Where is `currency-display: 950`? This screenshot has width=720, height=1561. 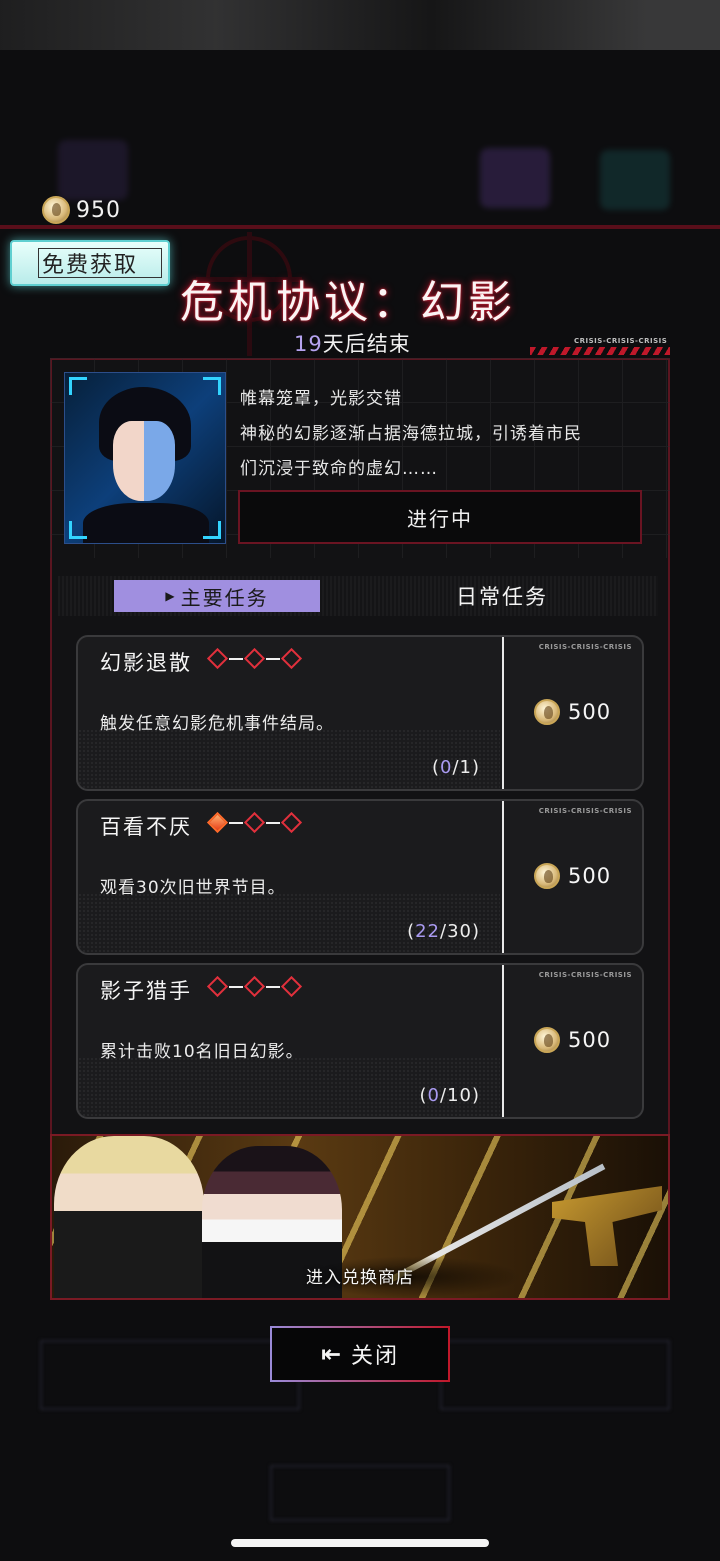
currency-display: 950 is located at coordinates (81, 210).